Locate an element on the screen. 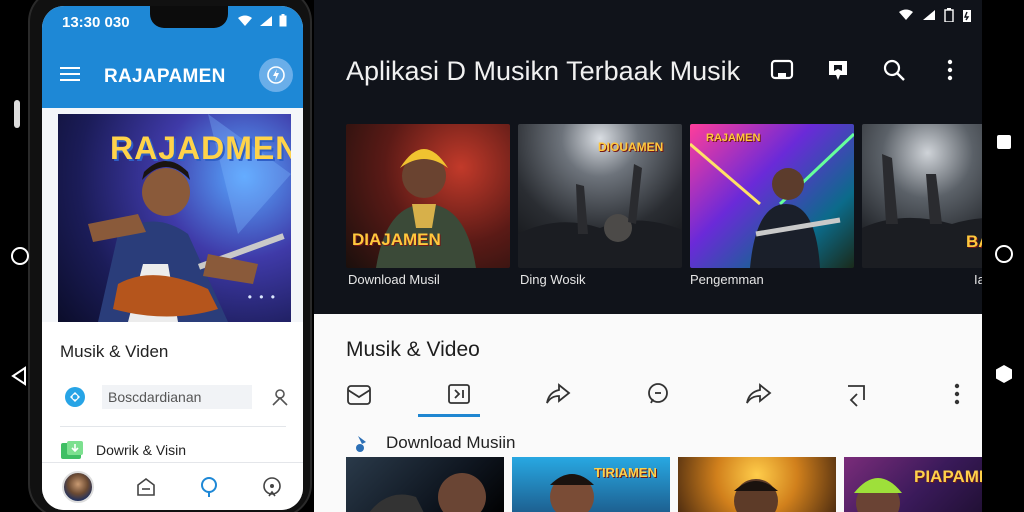  hexagon-icon is located at coordinates (1004, 374).